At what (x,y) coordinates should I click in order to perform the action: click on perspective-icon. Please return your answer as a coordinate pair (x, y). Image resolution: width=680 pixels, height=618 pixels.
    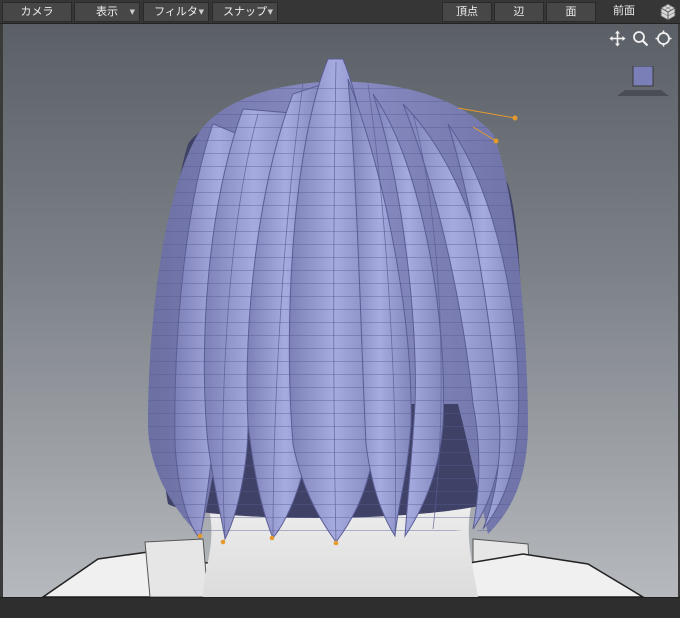
    Looking at the image, I should click on (643, 80).